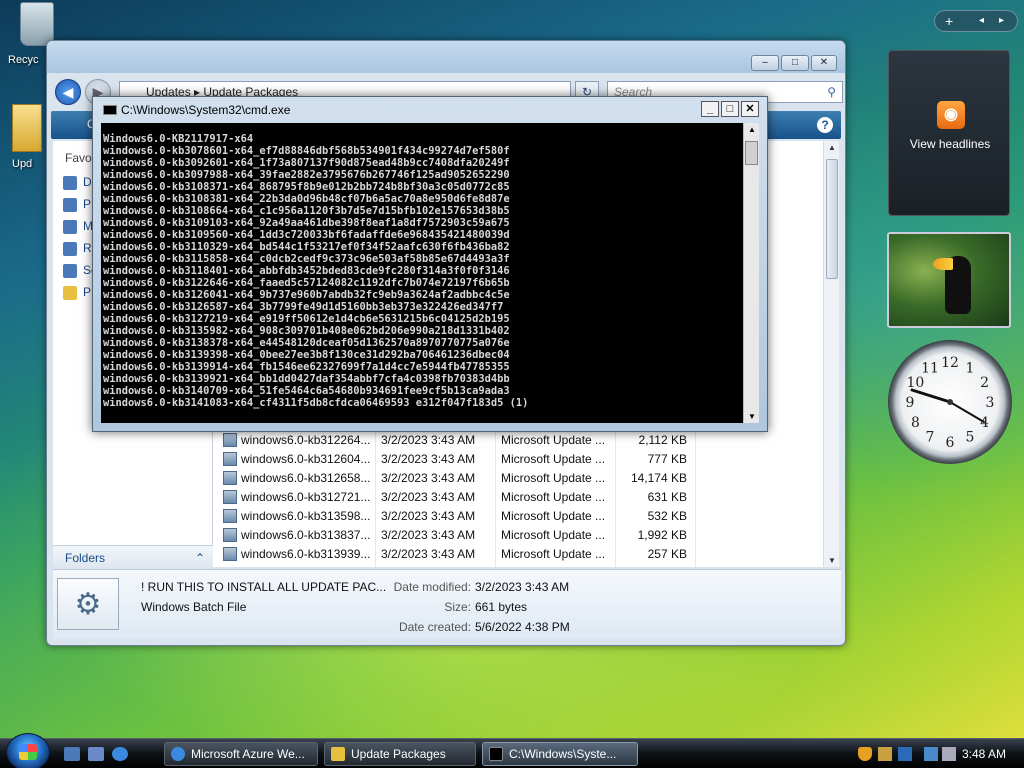  Describe the element at coordinates (28, 750) in the screenshot. I see `start-button` at that location.